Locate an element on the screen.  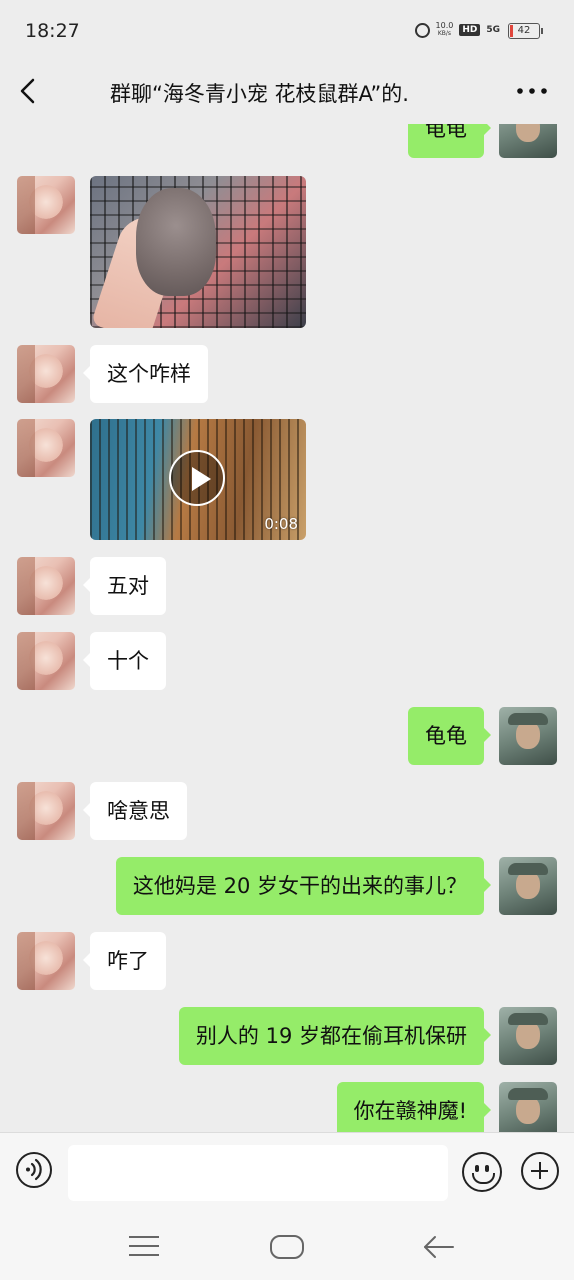
voice-waves-icon is located at coordinates (34, 1169).